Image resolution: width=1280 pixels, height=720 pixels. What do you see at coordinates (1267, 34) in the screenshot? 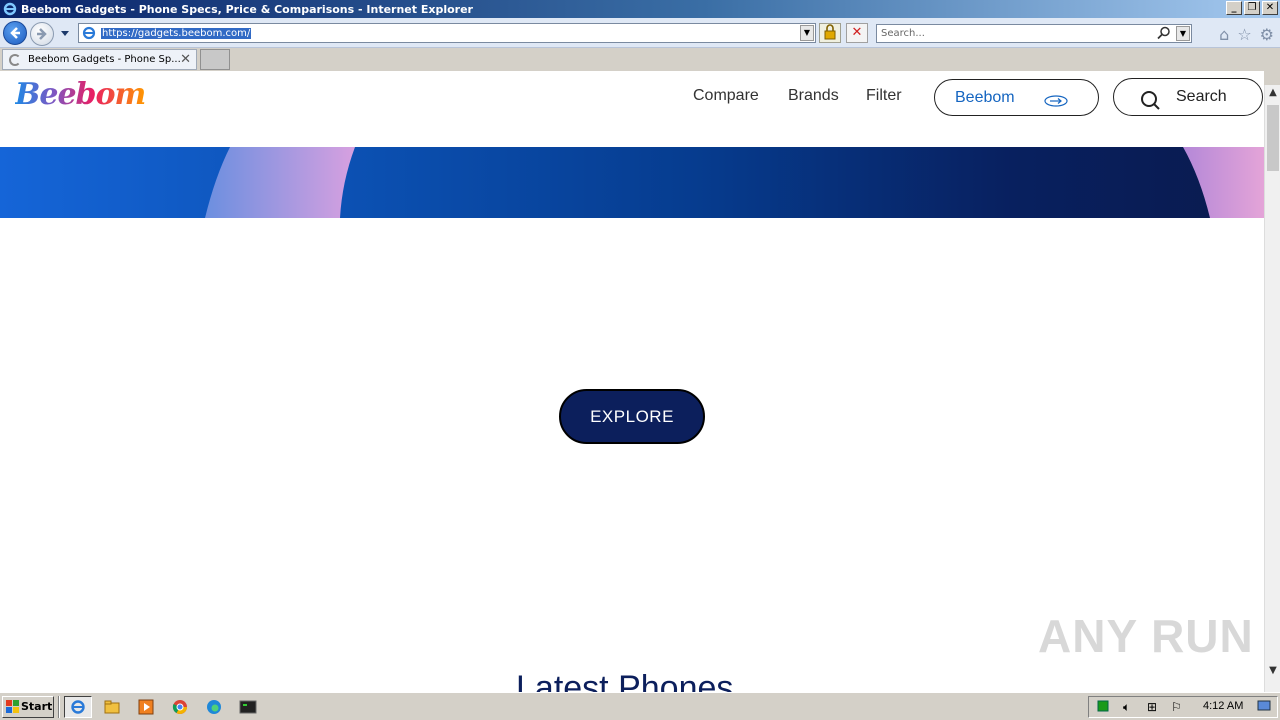
I see `settings-gear-icon: ⚙` at bounding box center [1267, 34].